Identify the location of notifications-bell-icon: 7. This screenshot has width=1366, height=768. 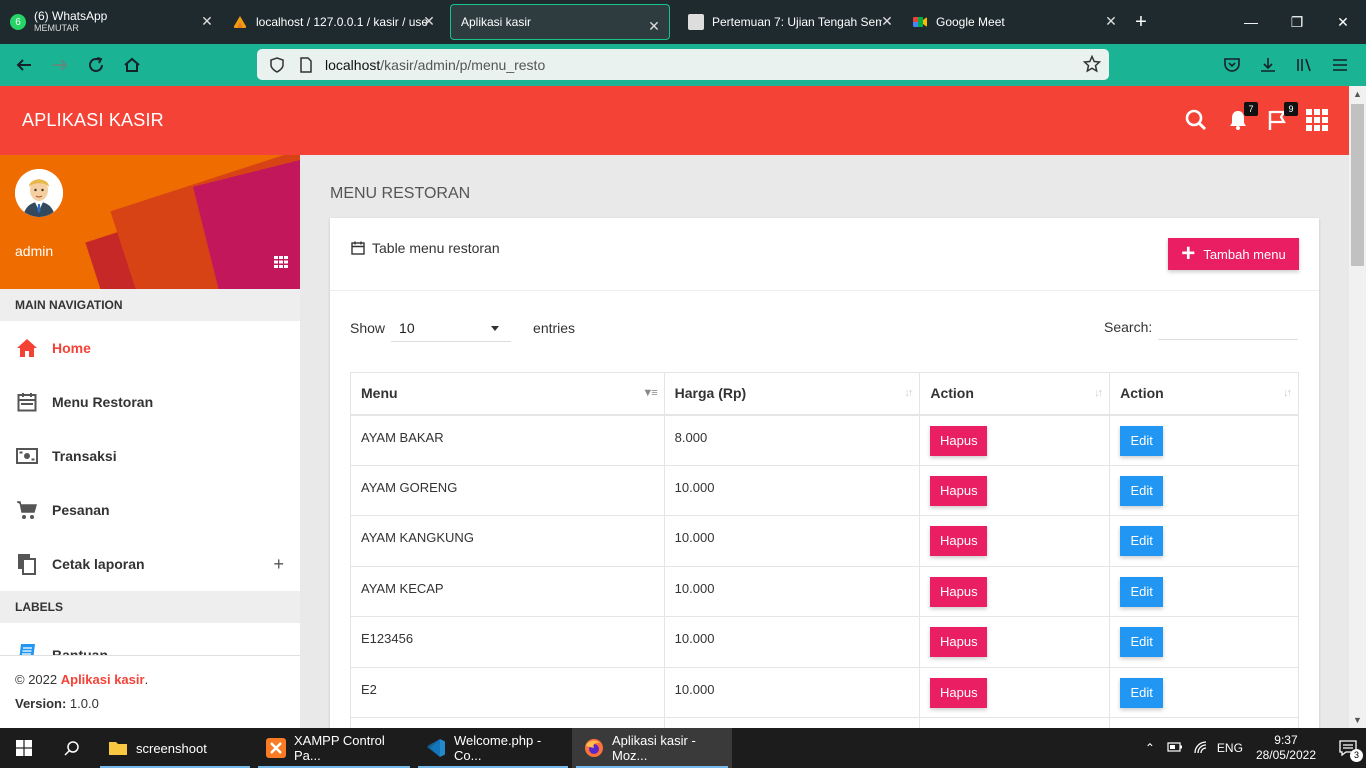
(1242, 118).